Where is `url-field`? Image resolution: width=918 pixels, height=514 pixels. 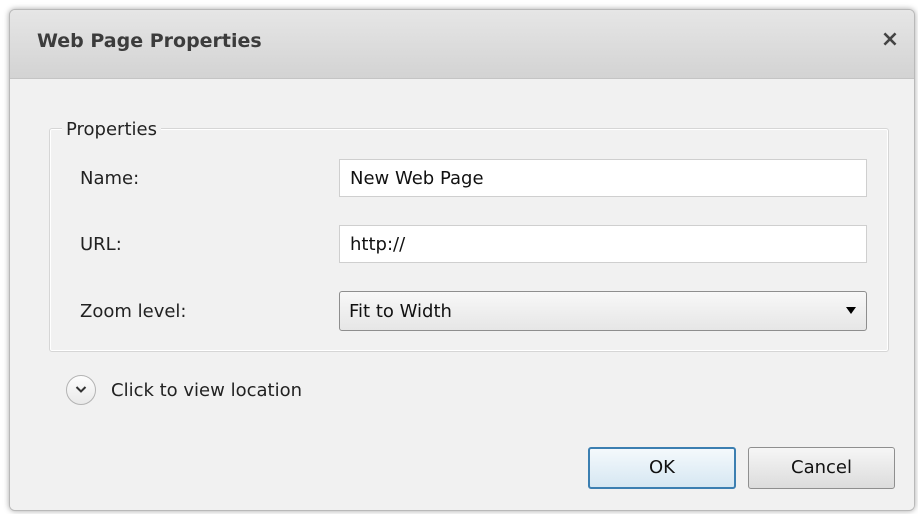
url-field is located at coordinates (603, 244).